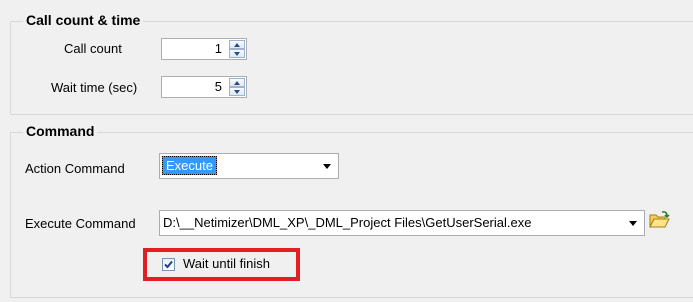 The width and height of the screenshot is (693, 302). I want to click on call-count-up-button, so click(237, 44).